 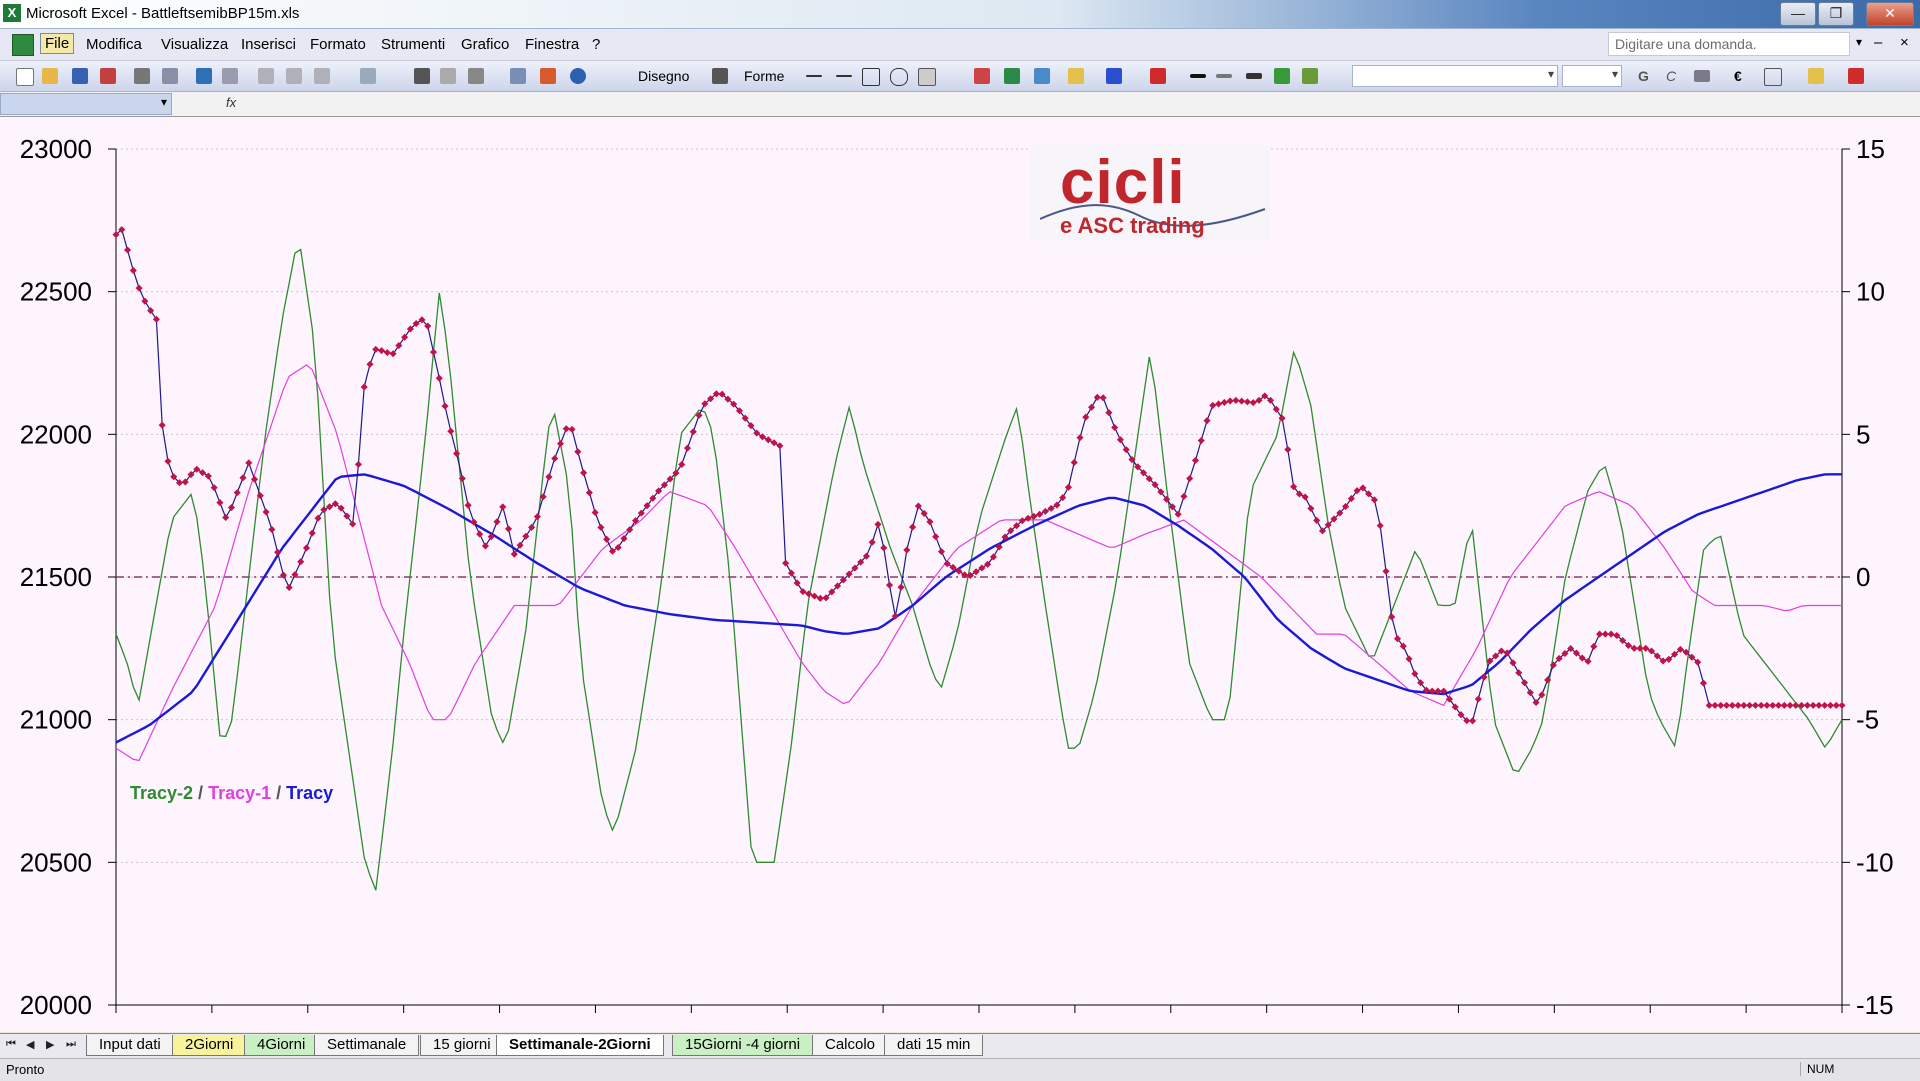 What do you see at coordinates (720, 76) in the screenshot?
I see `select-pointer-icon` at bounding box center [720, 76].